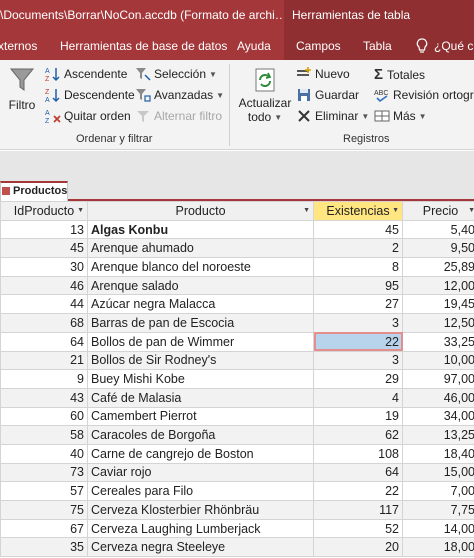 This screenshot has height=558, width=474. What do you see at coordinates (200, 416) in the screenshot?
I see `cell-producto: Camembert Pierrot` at bounding box center [200, 416].